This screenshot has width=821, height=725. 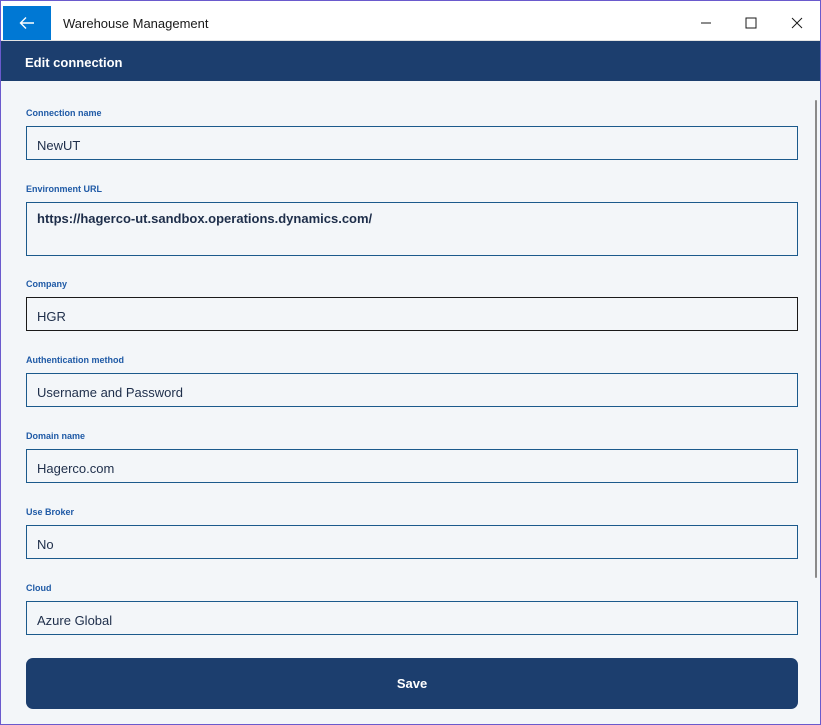 I want to click on minimize-button, so click(x=706, y=23).